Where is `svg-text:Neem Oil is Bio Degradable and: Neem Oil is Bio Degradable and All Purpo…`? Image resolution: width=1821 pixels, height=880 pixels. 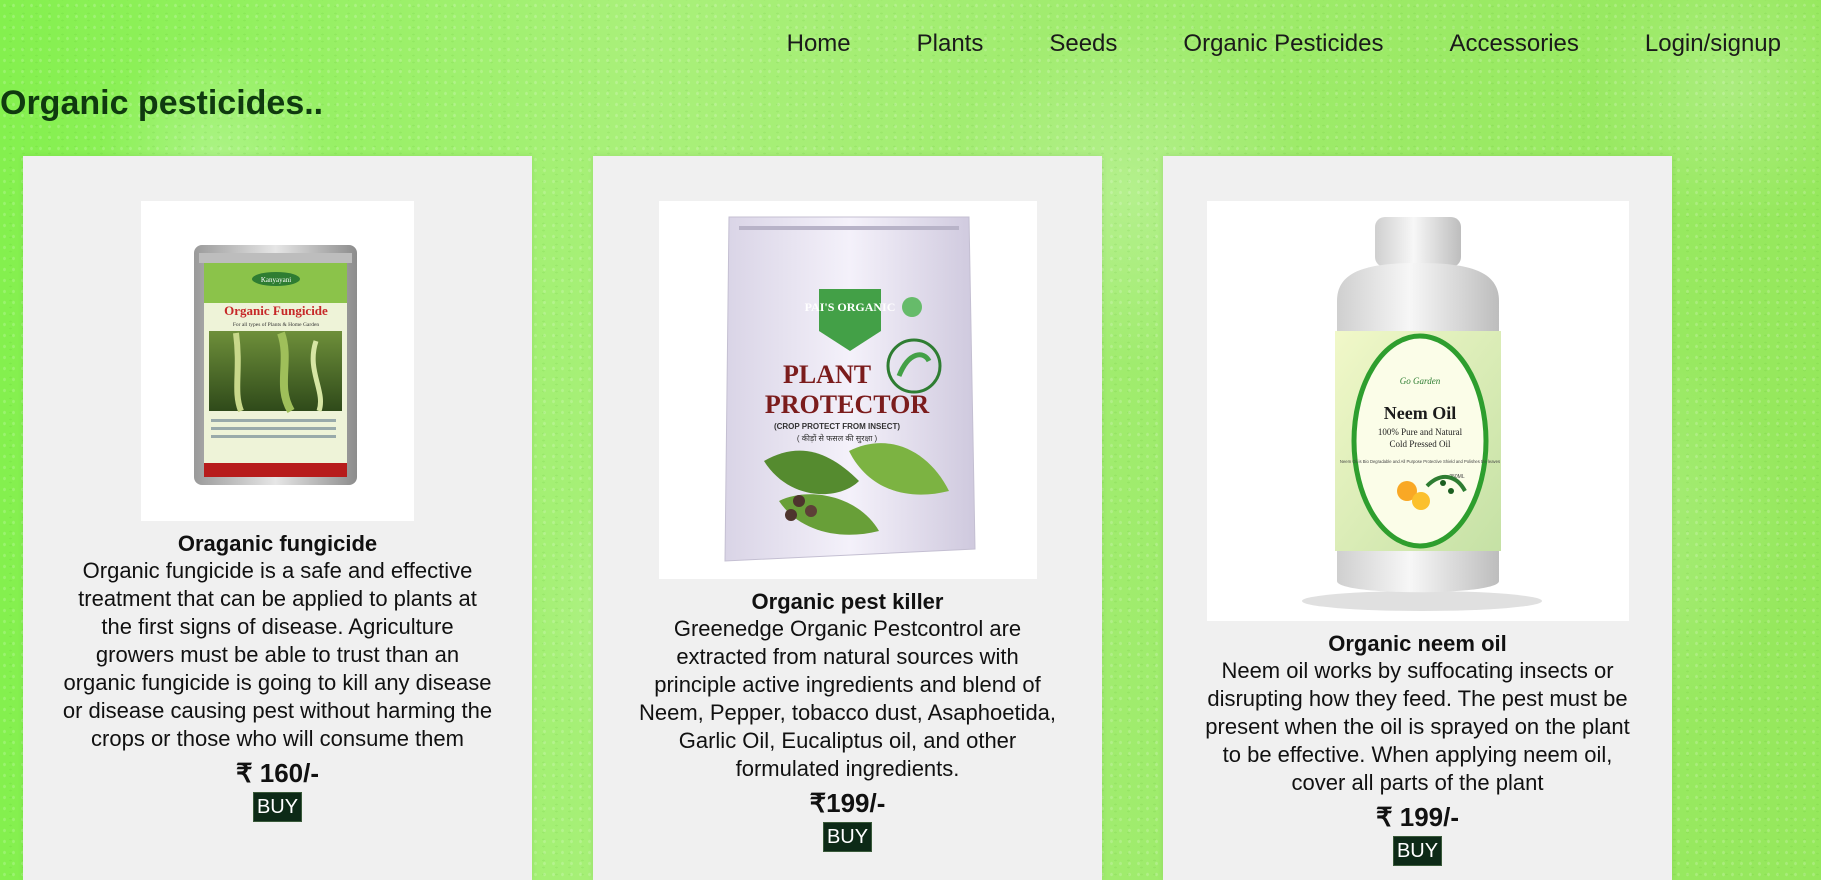
svg-text:Neem Oil is Bio Degradable and: Neem Oil is Bio Degradable and All Purpo… is located at coordinates (1419, 461).